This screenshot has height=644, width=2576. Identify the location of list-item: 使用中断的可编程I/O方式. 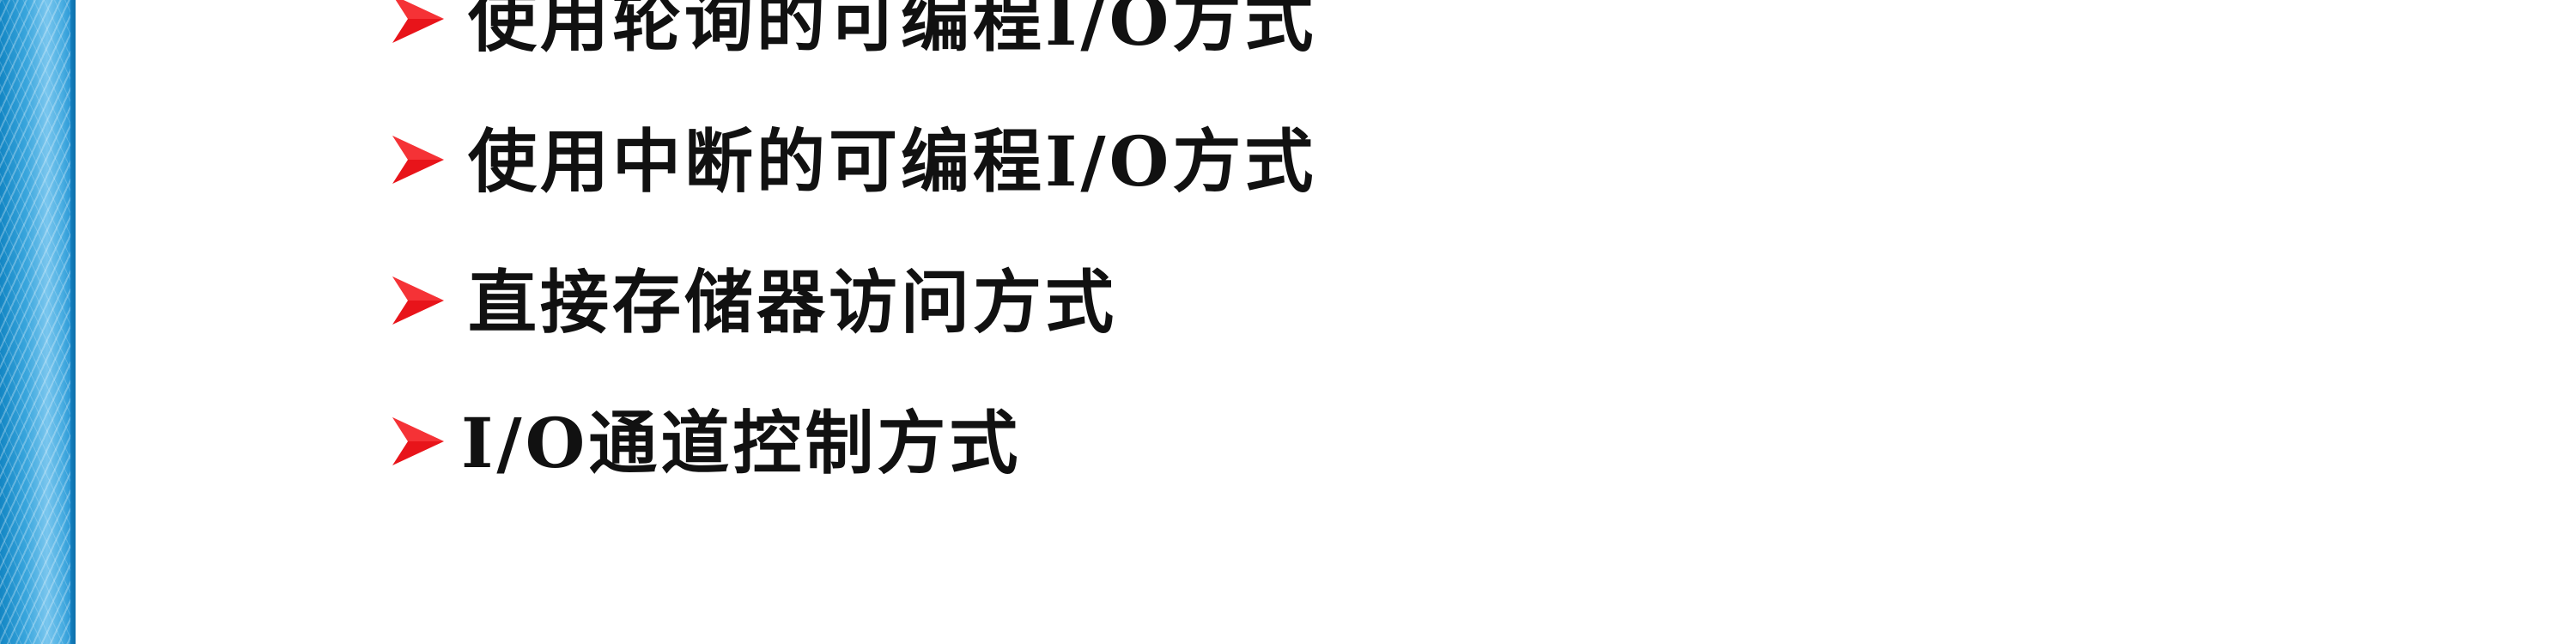
(854, 161).